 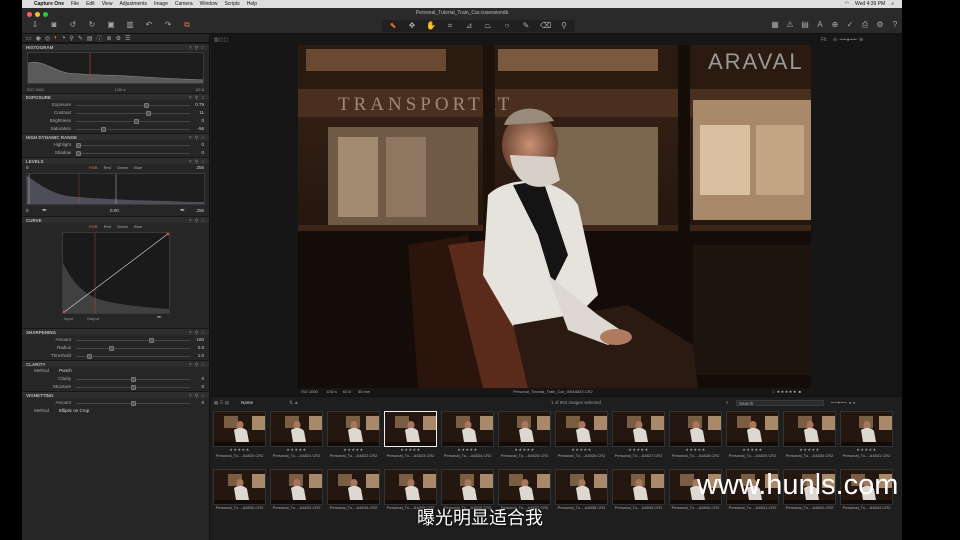 What do you see at coordinates (93, 227) in the screenshot?
I see `curves-channel-rgb: RGB` at bounding box center [93, 227].